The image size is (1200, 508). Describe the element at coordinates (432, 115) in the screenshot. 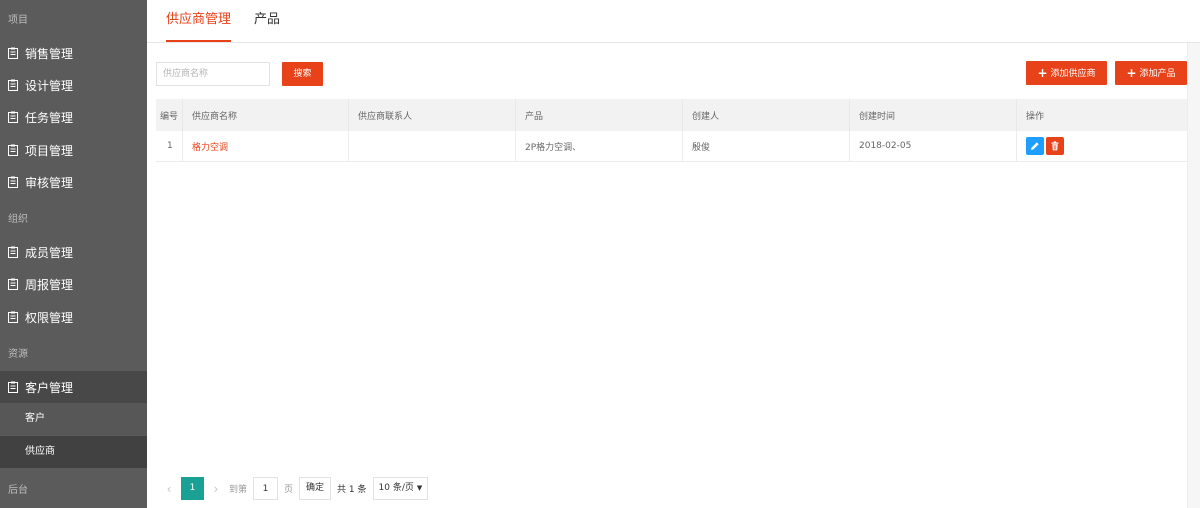

I see `column-header-contact: 供应商联系人` at that location.